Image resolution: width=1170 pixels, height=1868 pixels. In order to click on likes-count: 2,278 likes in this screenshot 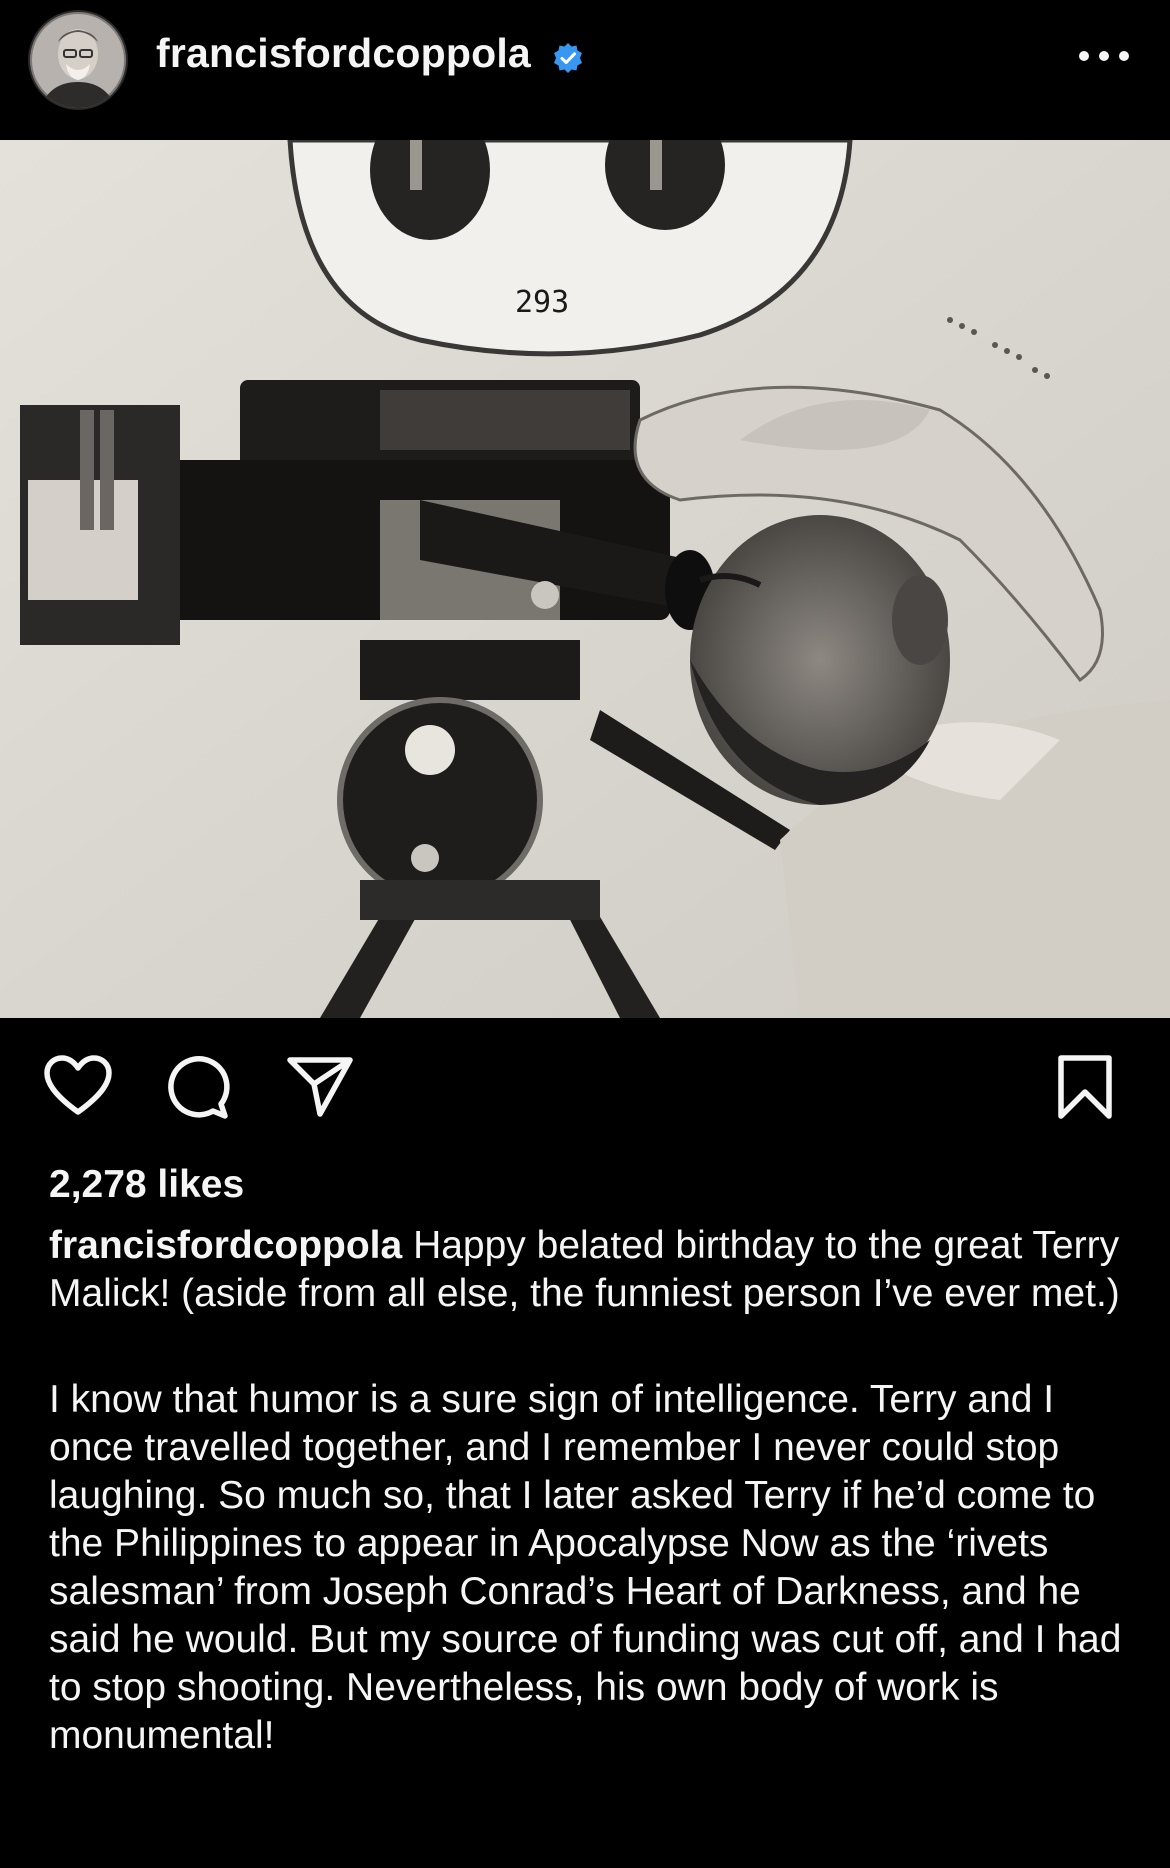, I will do `click(146, 1185)`.